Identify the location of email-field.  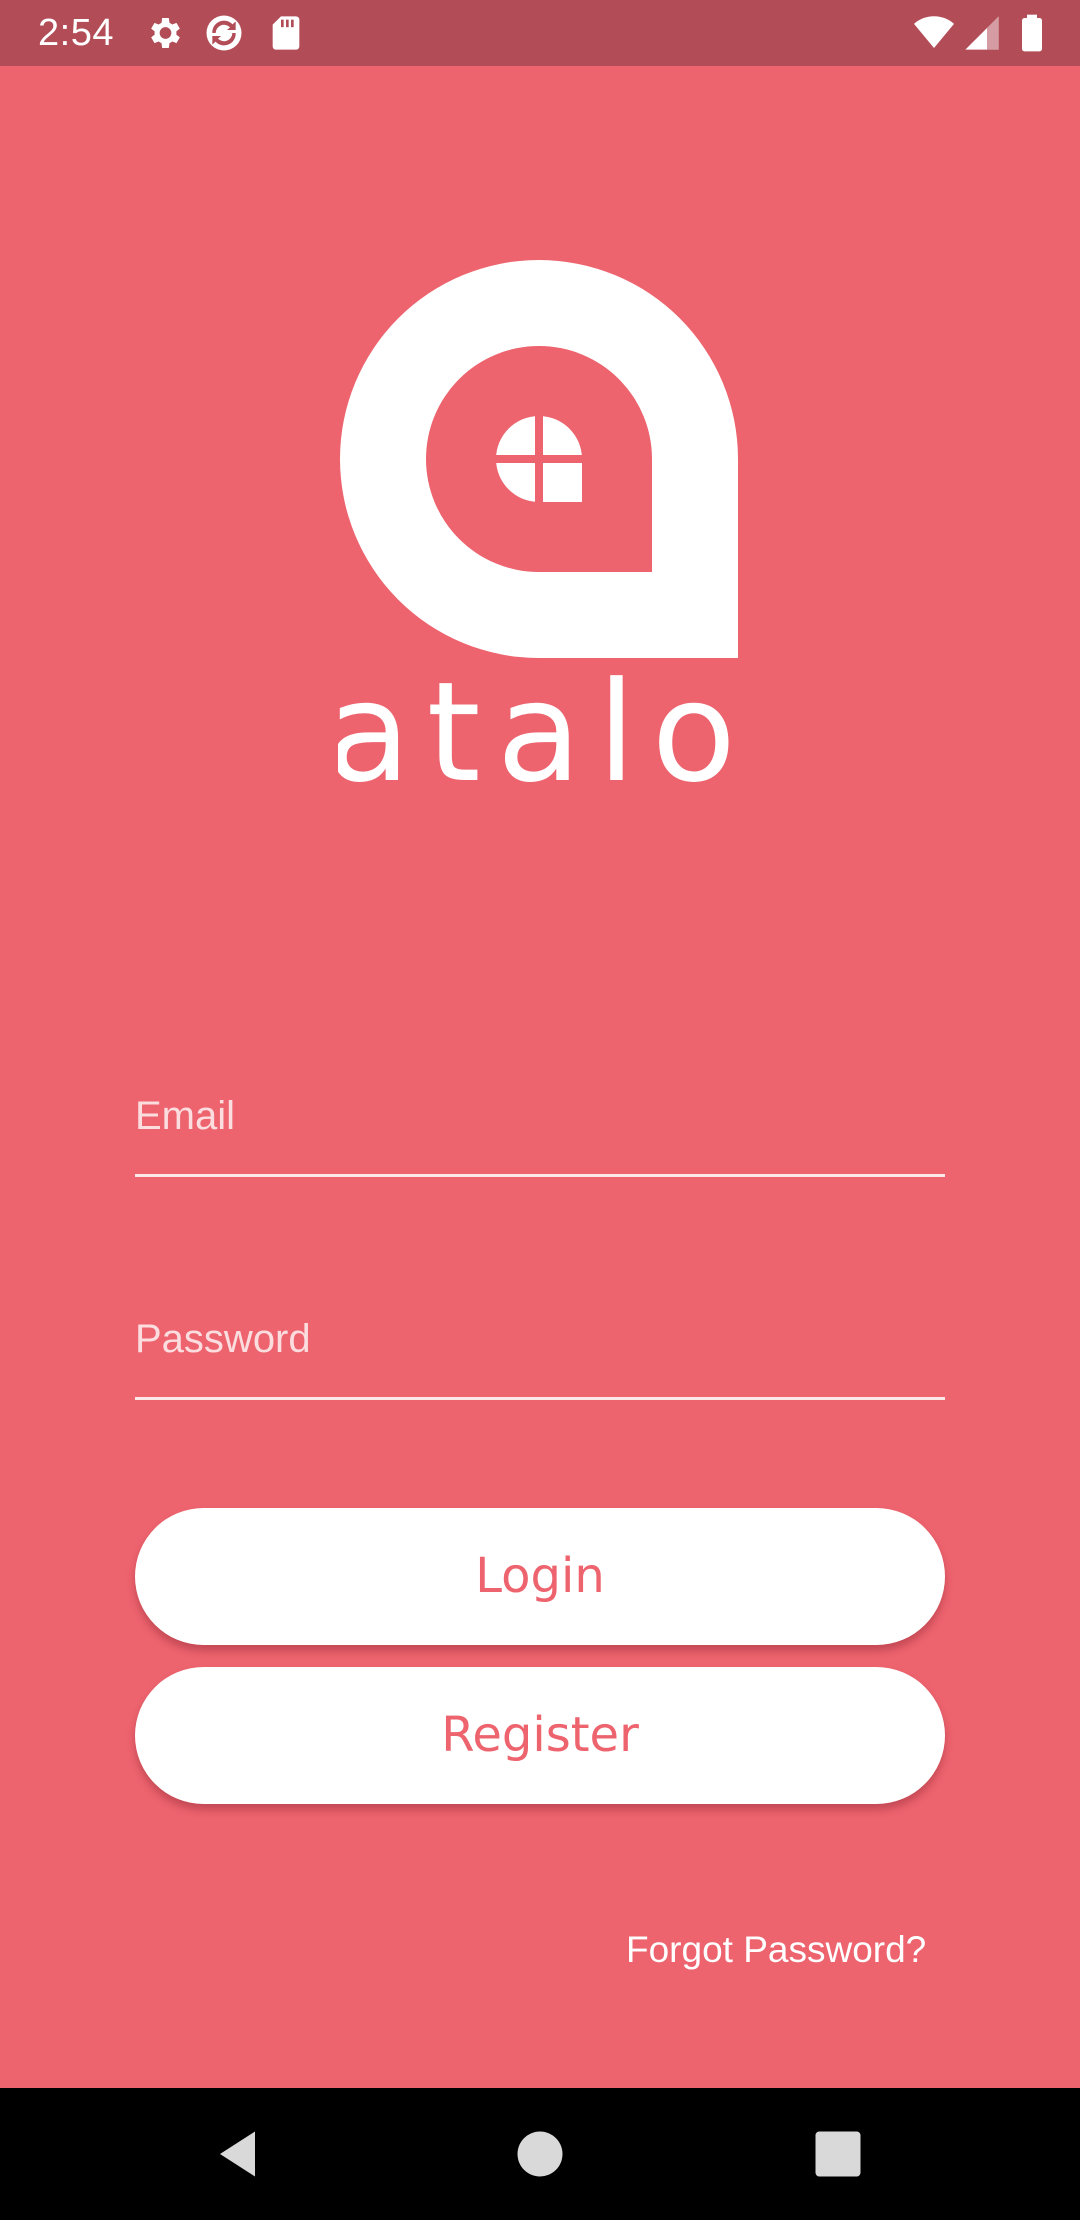
(540, 1116).